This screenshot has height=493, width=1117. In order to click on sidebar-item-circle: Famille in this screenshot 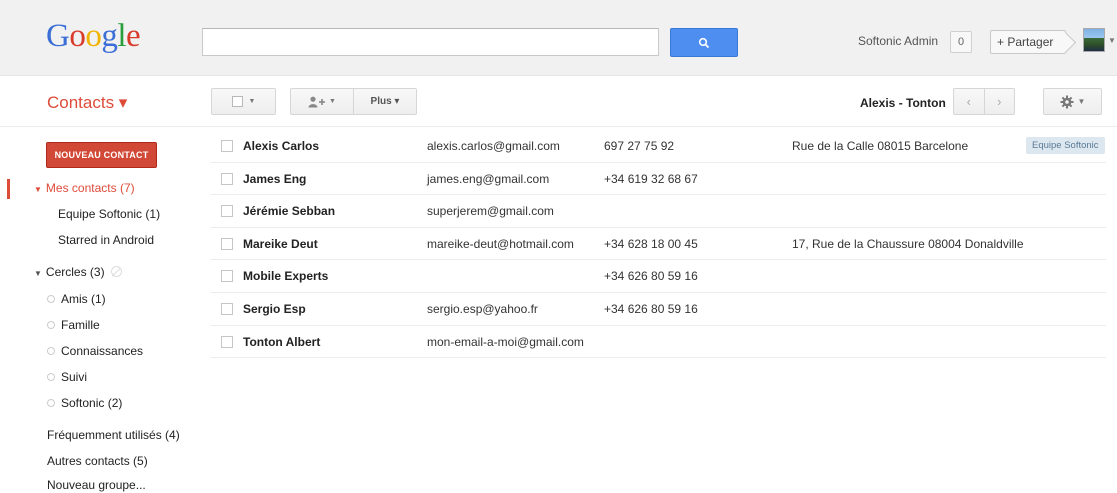, I will do `click(73, 325)`.